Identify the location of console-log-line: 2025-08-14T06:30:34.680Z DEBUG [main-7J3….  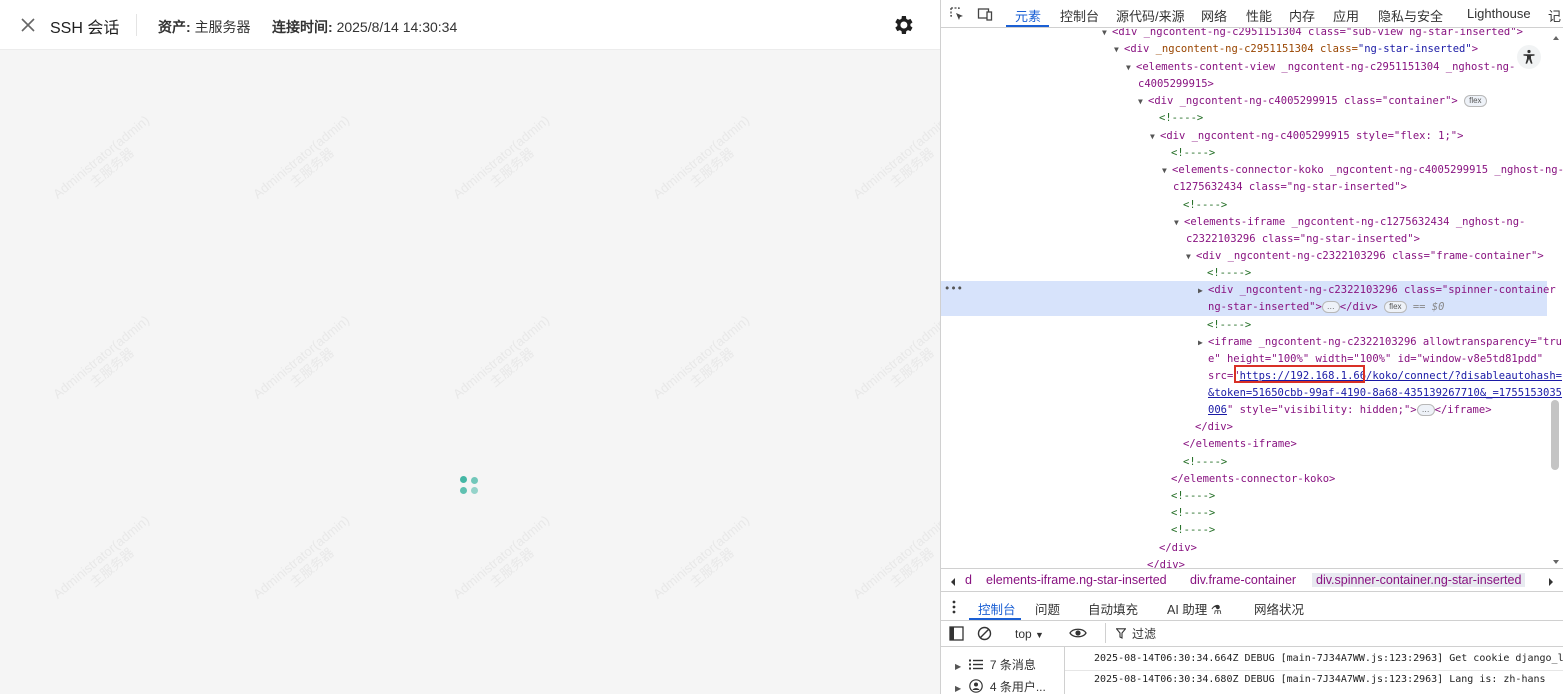
(1320, 679).